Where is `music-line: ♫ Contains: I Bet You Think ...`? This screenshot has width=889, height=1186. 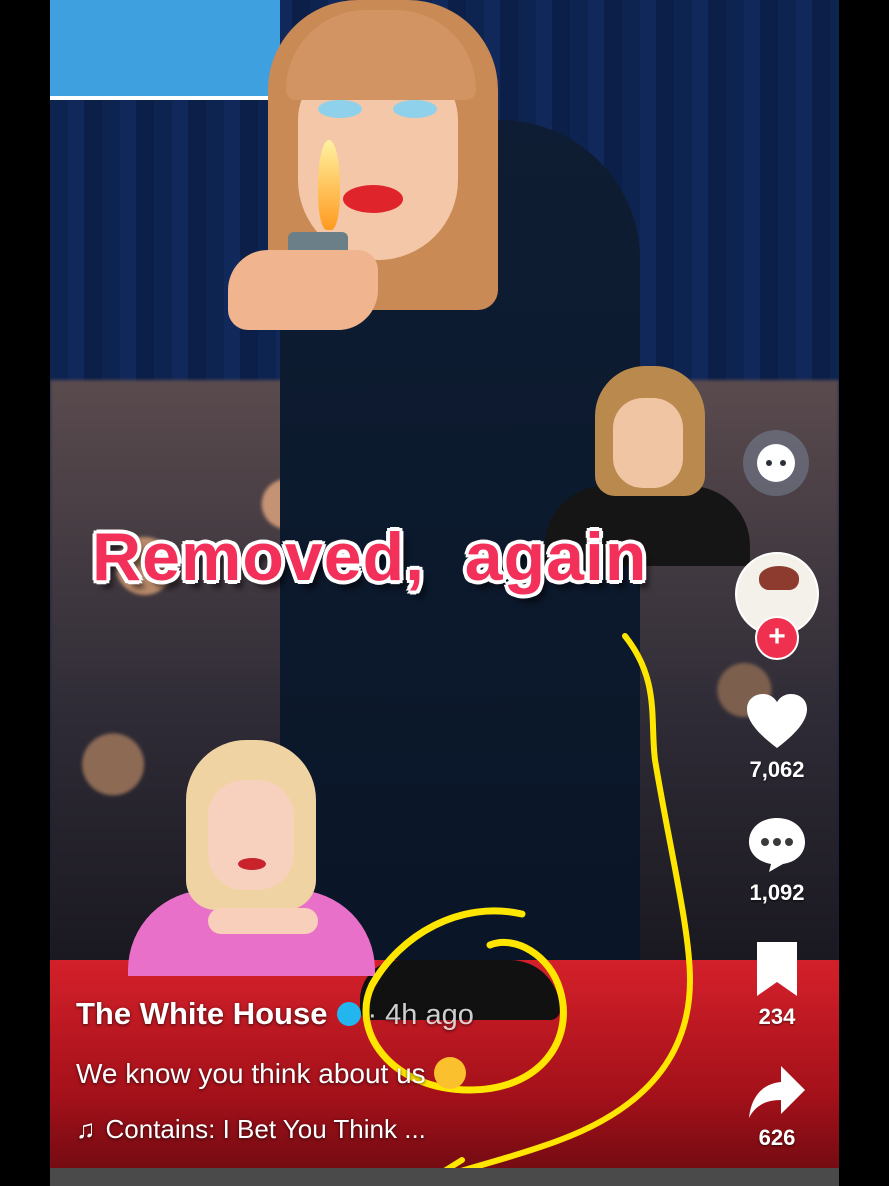 music-line: ♫ Contains: I Bet You Think ... is located at coordinates (251, 1129).